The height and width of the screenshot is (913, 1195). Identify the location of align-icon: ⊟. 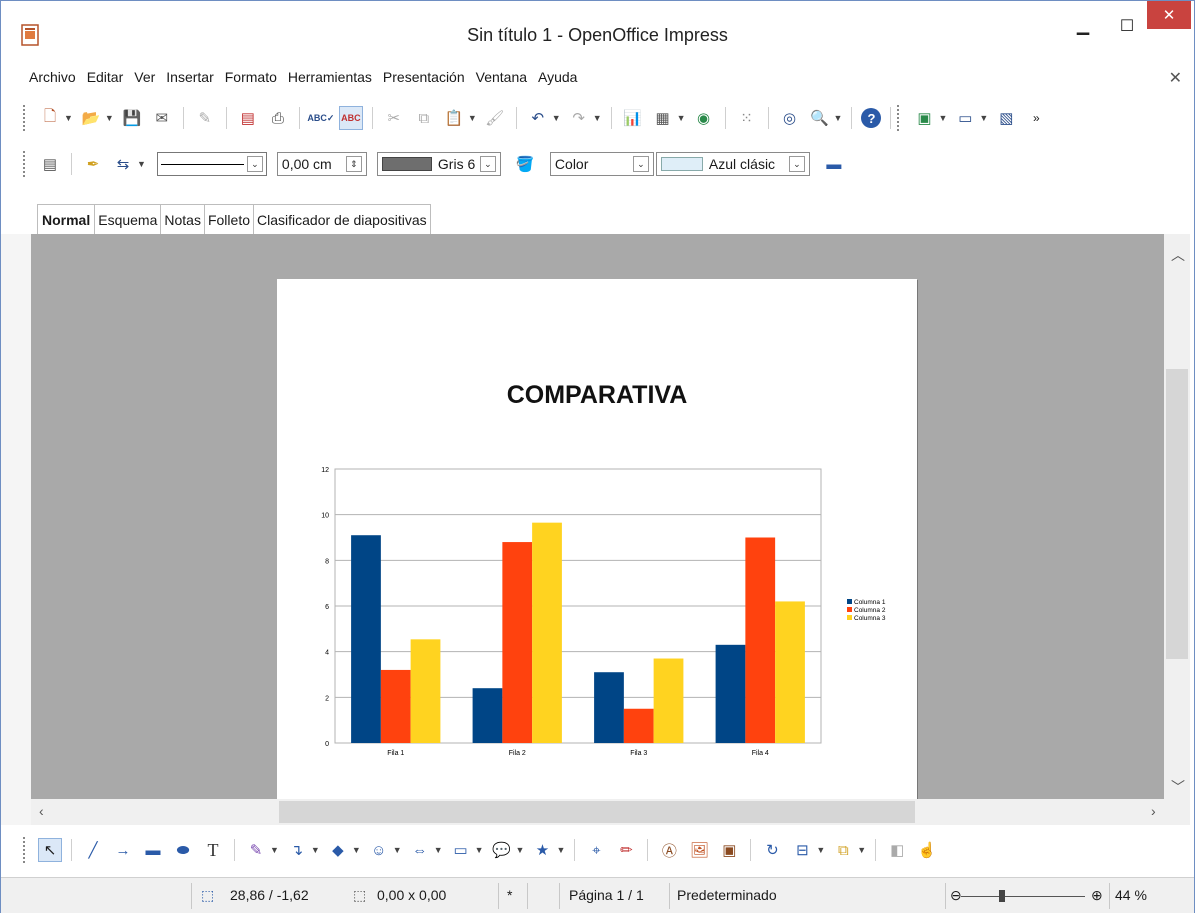
(802, 850).